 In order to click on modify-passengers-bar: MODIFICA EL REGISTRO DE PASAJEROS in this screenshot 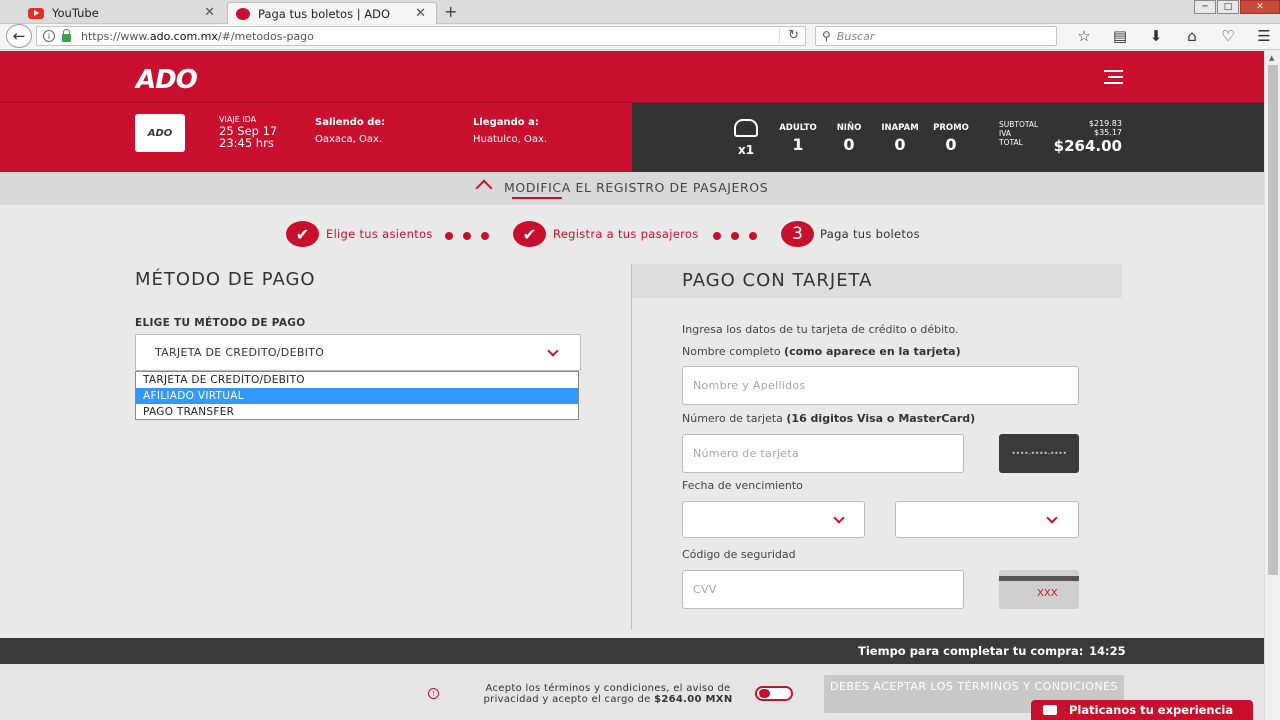, I will do `click(632, 188)`.